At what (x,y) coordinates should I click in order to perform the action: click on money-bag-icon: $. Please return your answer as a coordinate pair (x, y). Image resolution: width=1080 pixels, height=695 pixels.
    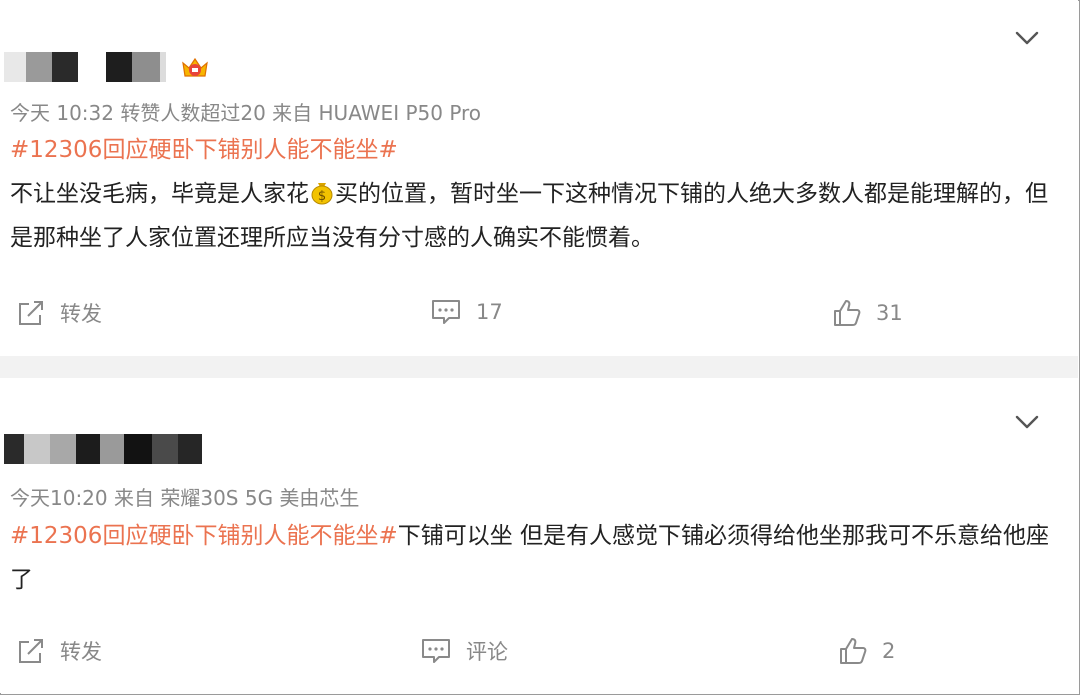
    Looking at the image, I should click on (322, 194).